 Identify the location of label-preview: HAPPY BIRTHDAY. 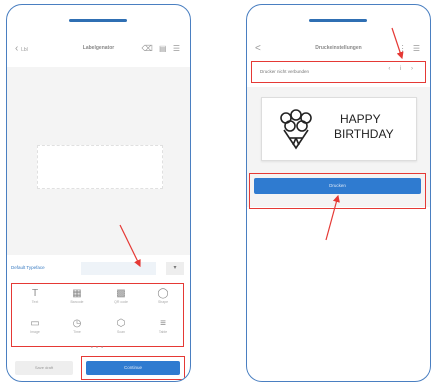
(339, 129).